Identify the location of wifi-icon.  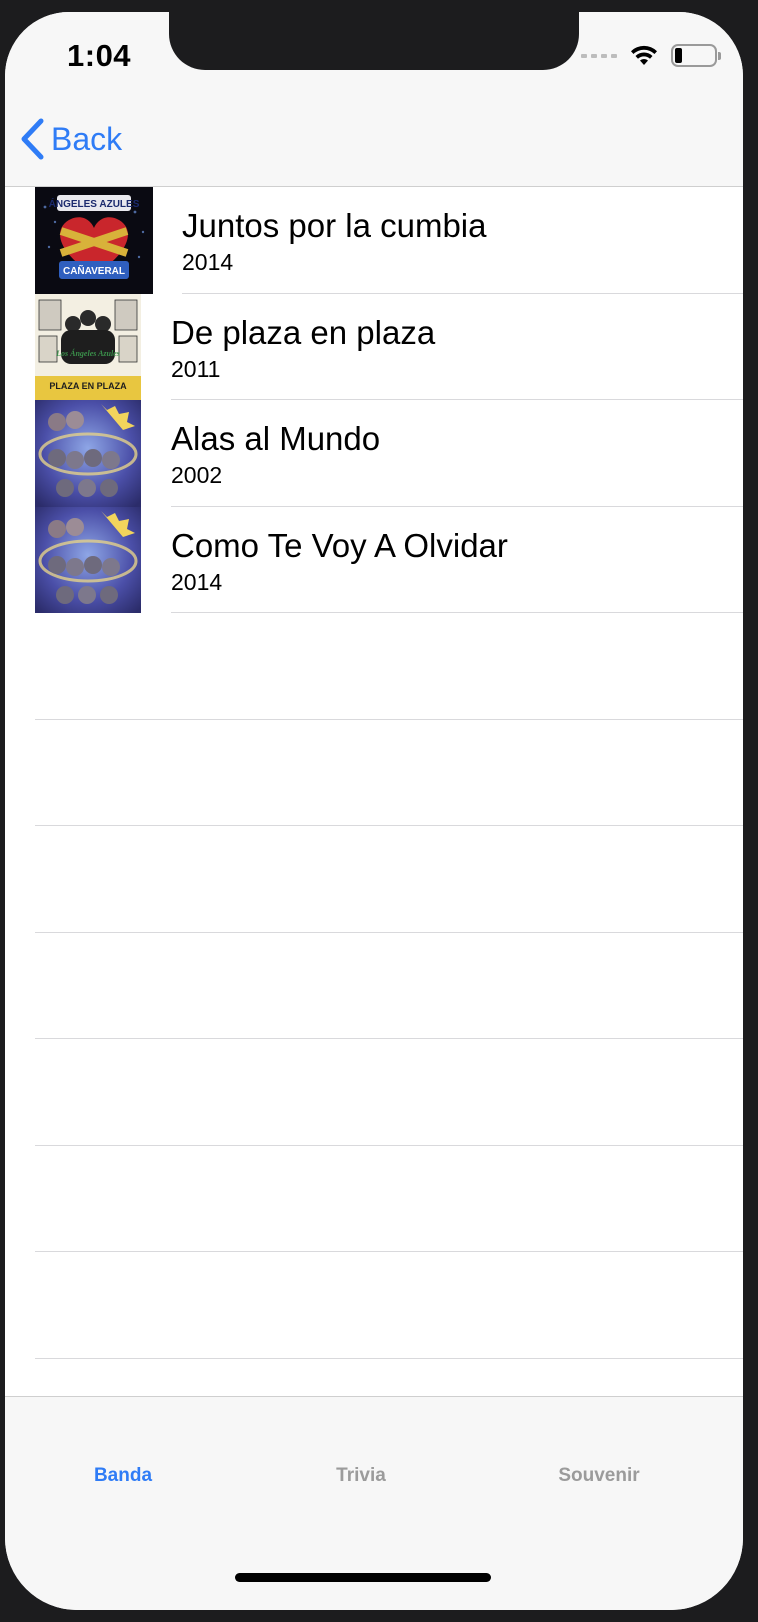
(644, 56).